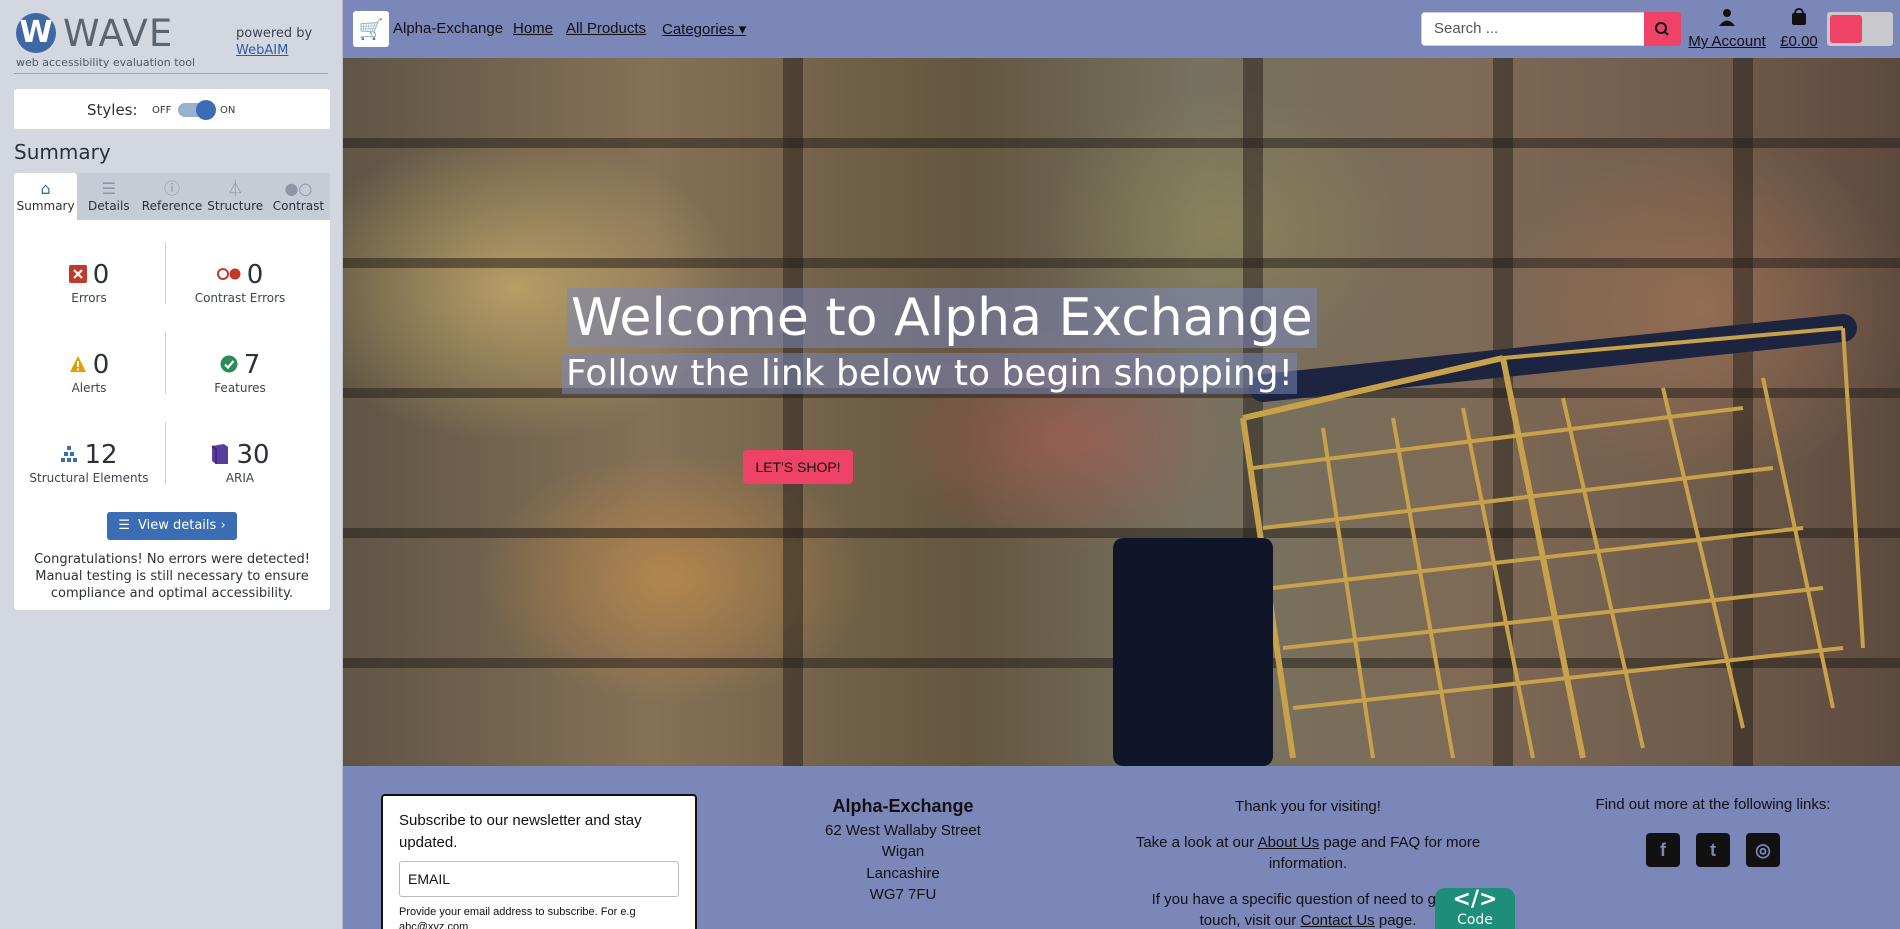  I want to click on alerts-count: 0, so click(101, 365).